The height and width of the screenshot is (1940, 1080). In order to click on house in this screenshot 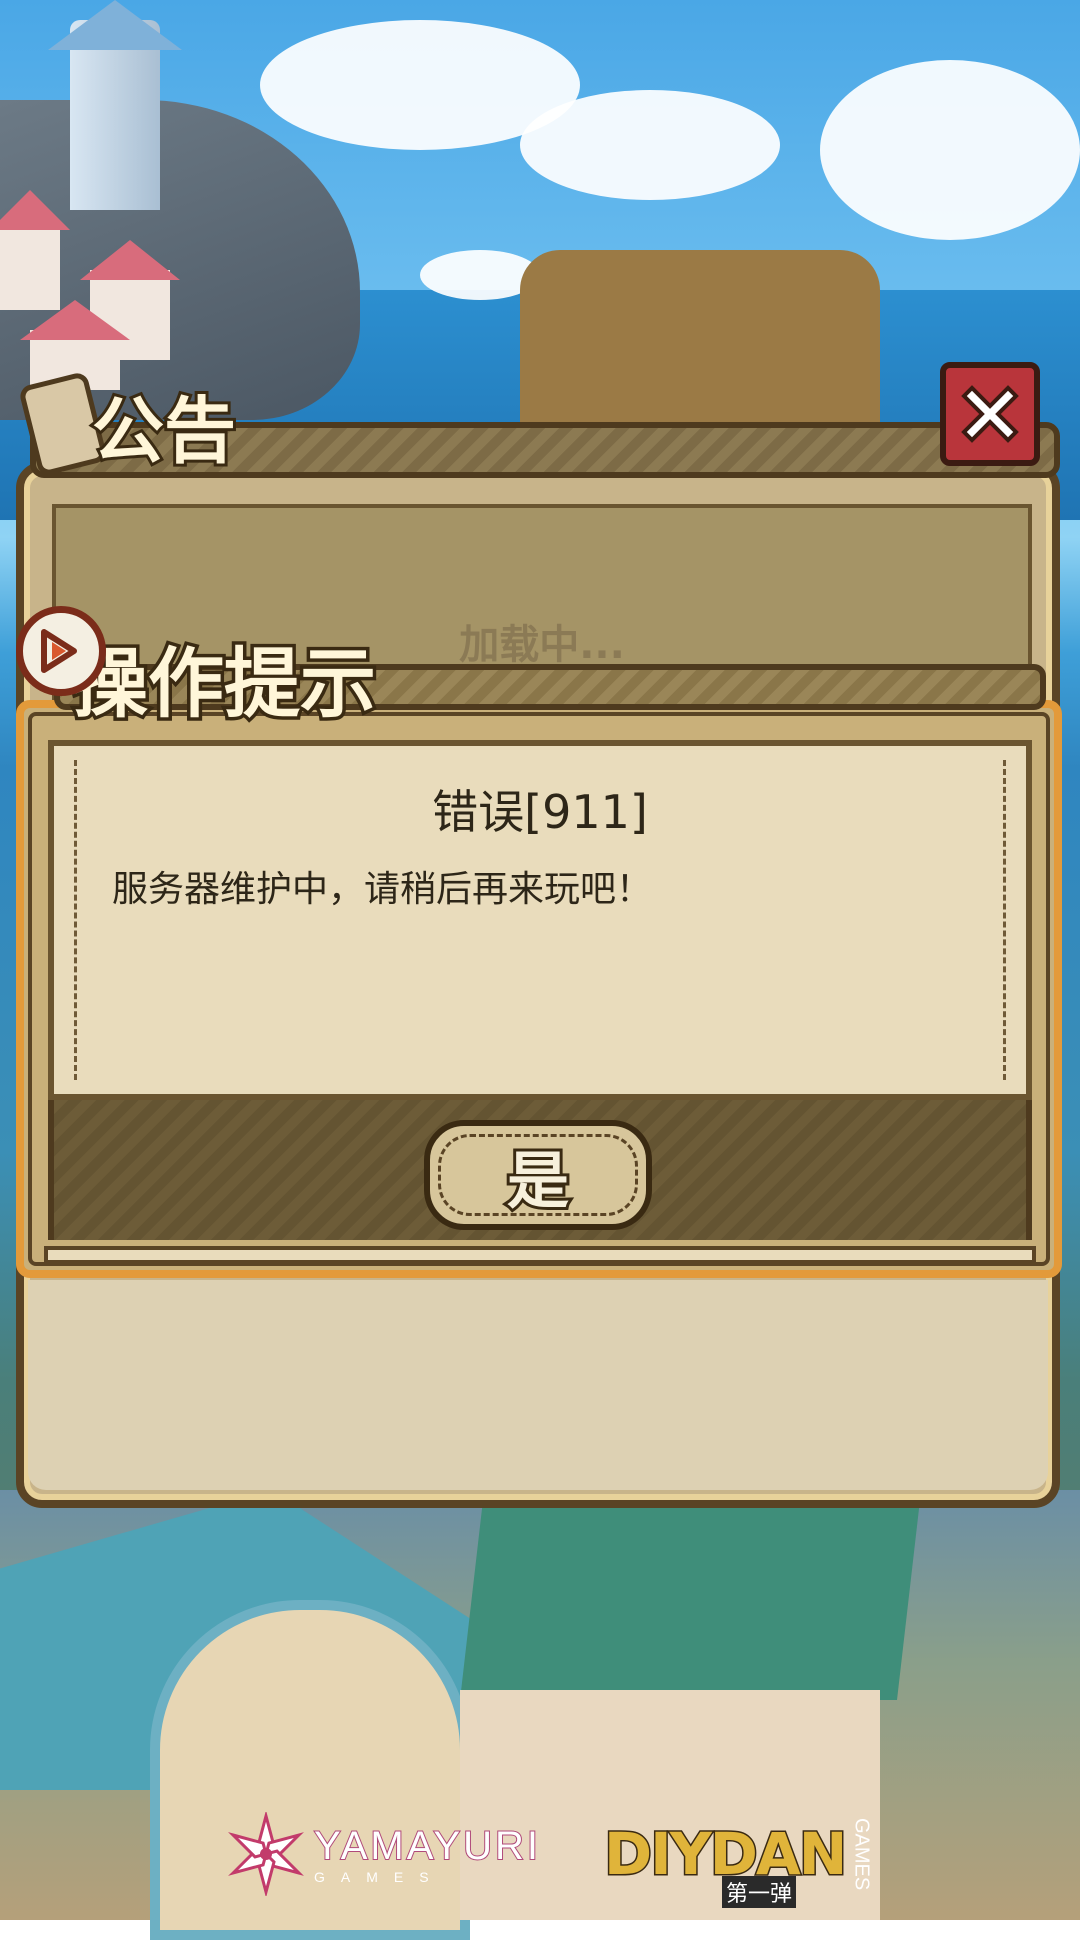, I will do `click(30, 265)`.